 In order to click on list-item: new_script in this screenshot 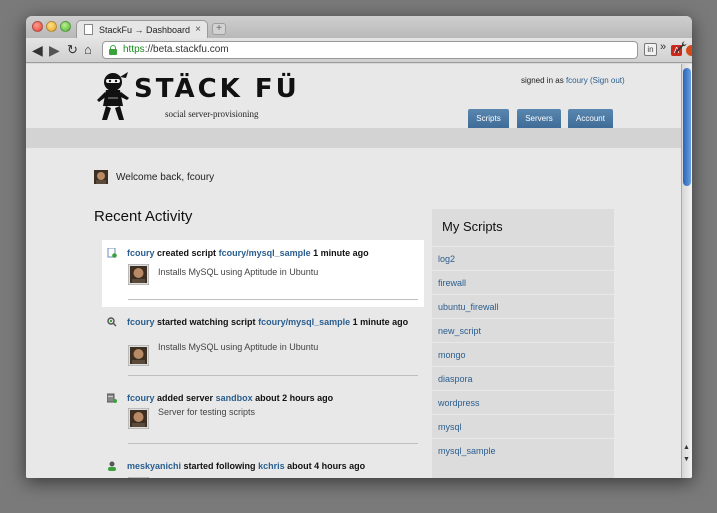, I will do `click(523, 330)`.